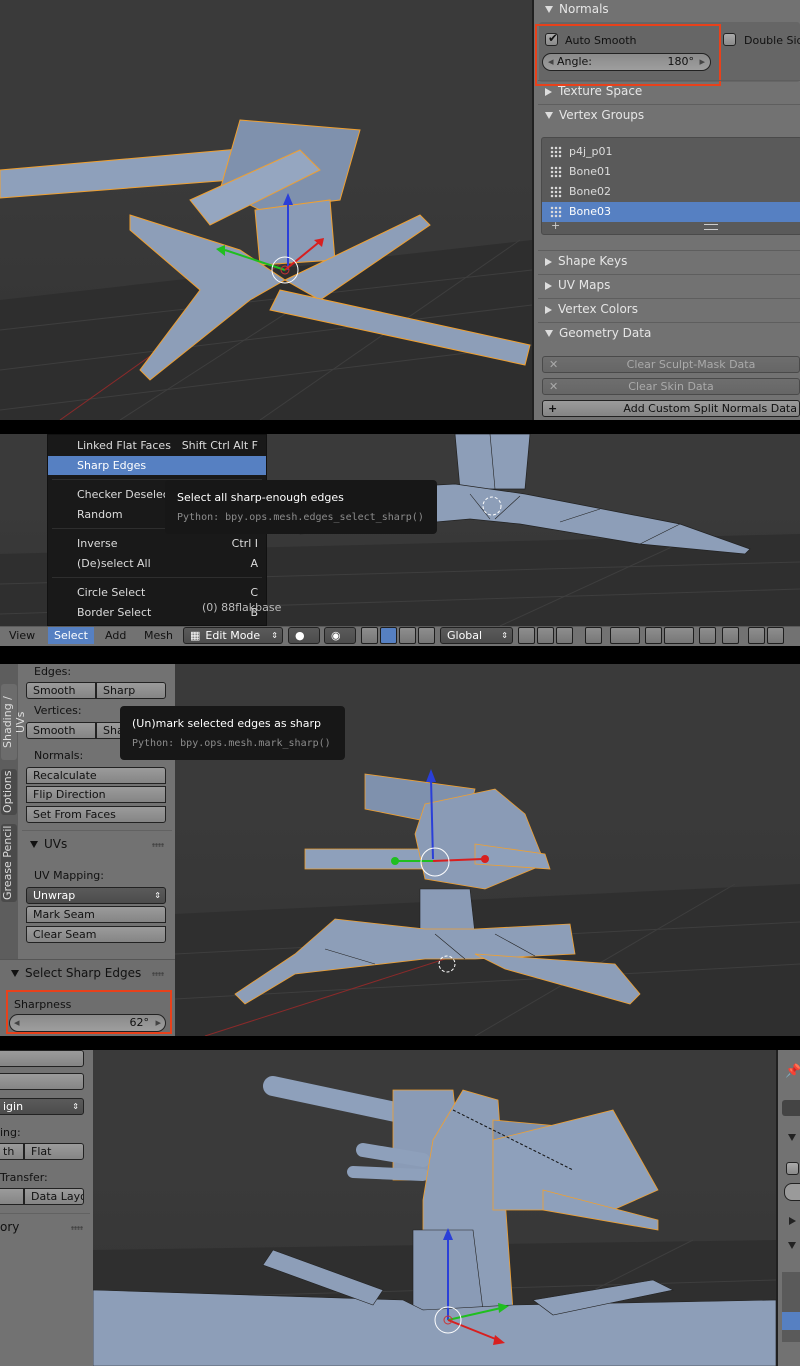 This screenshot has height=1366, width=800. I want to click on occlude-icon, so click(593, 635).